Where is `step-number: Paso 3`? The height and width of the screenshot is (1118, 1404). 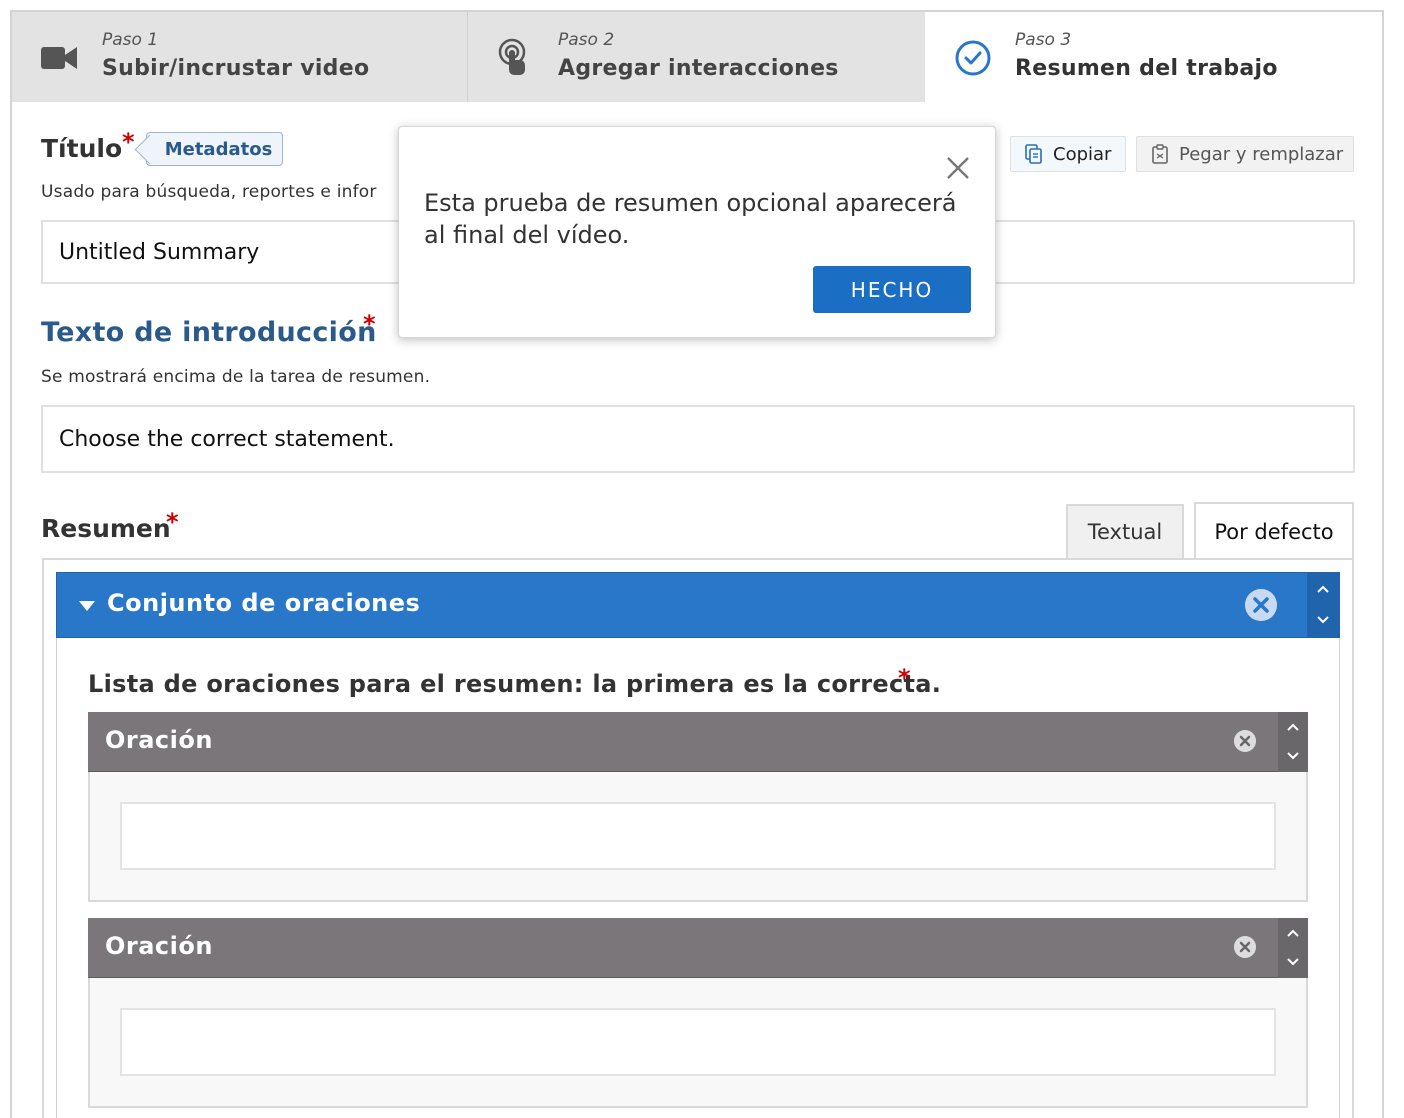
step-number: Paso 3 is located at coordinates (1043, 40).